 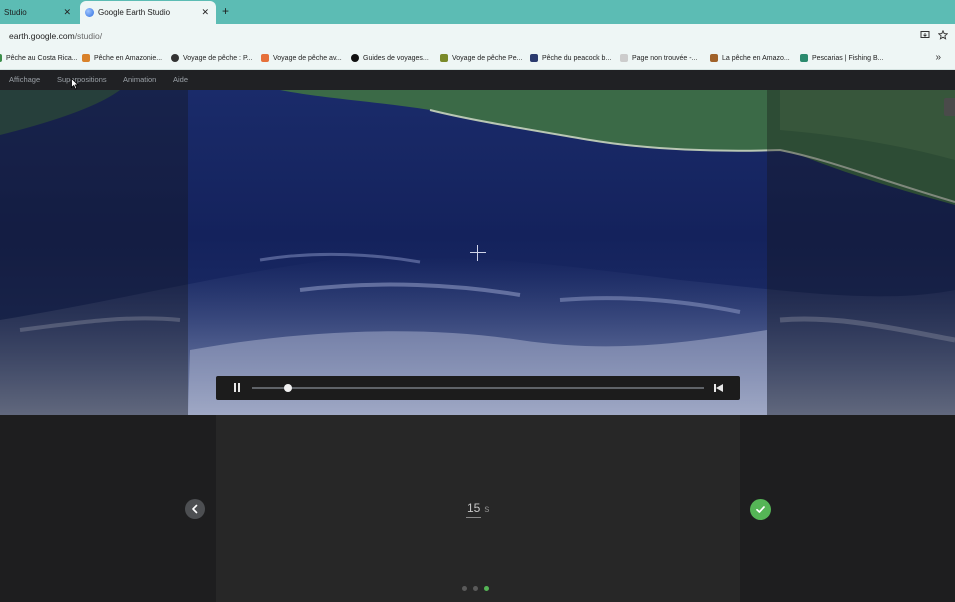 I want to click on preview-scrubber, so click(x=478, y=388).